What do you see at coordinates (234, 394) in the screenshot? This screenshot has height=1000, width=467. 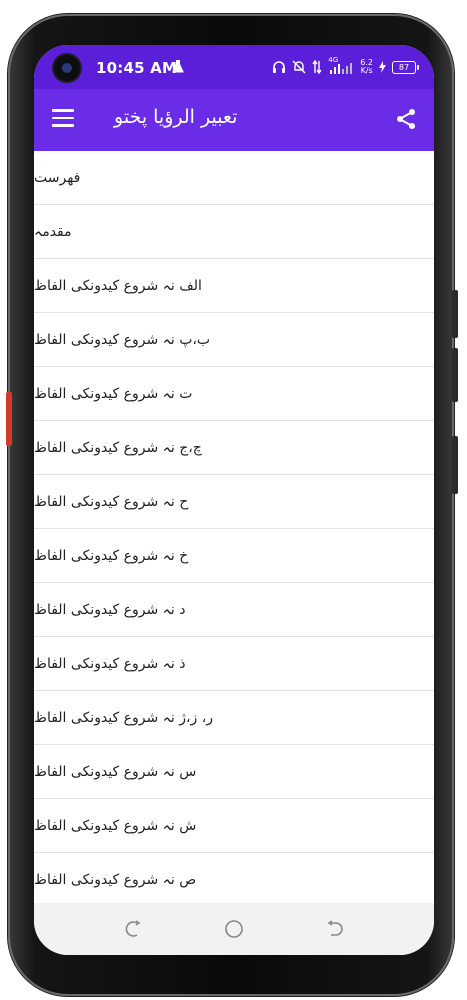 I see `list-item: ت نہ شروع کیدونکی الفاظ` at bounding box center [234, 394].